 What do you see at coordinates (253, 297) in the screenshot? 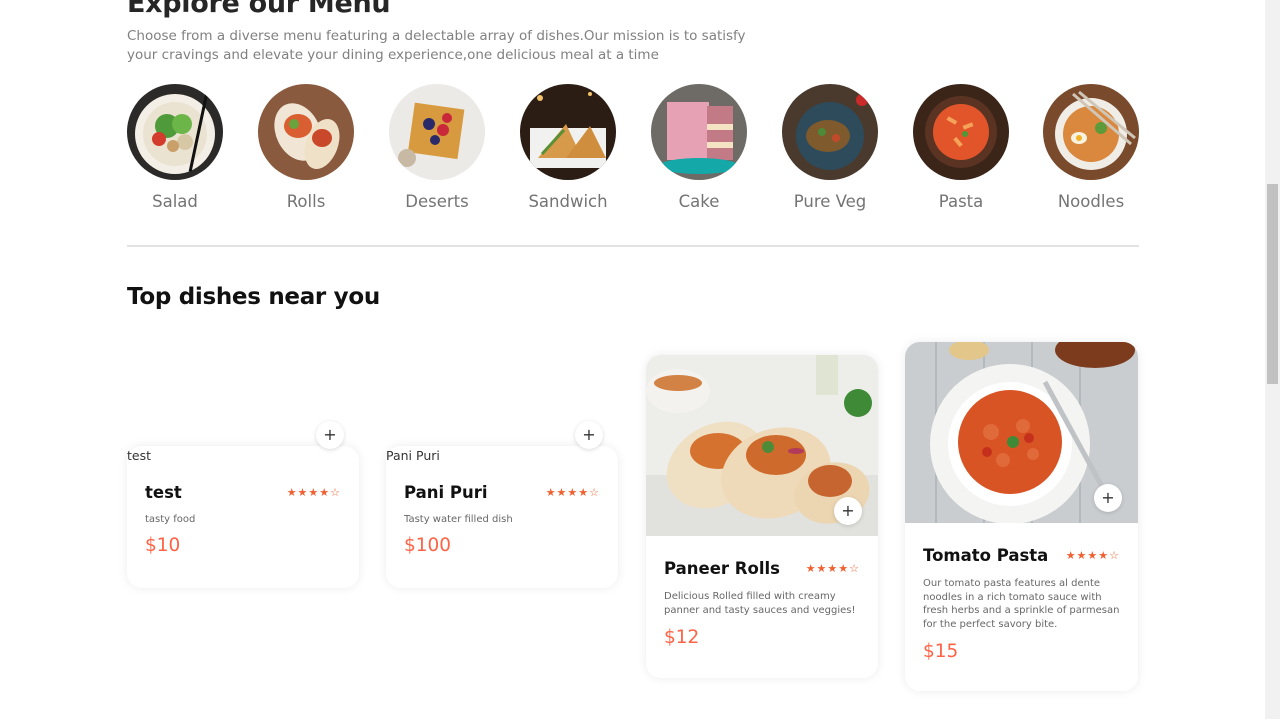
I see `top-dishes-title: Top dishes near you` at bounding box center [253, 297].